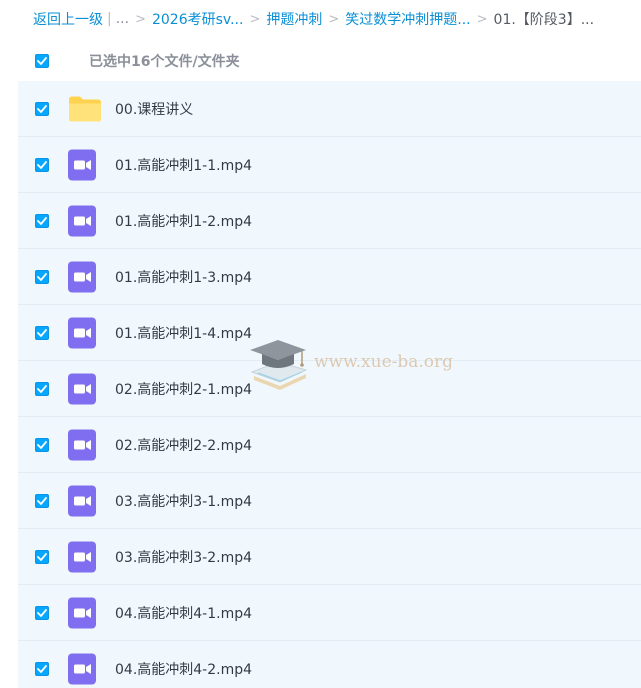 The image size is (641, 688). I want to click on file-name: 04.高能冲刺4-2.mp4, so click(183, 669).